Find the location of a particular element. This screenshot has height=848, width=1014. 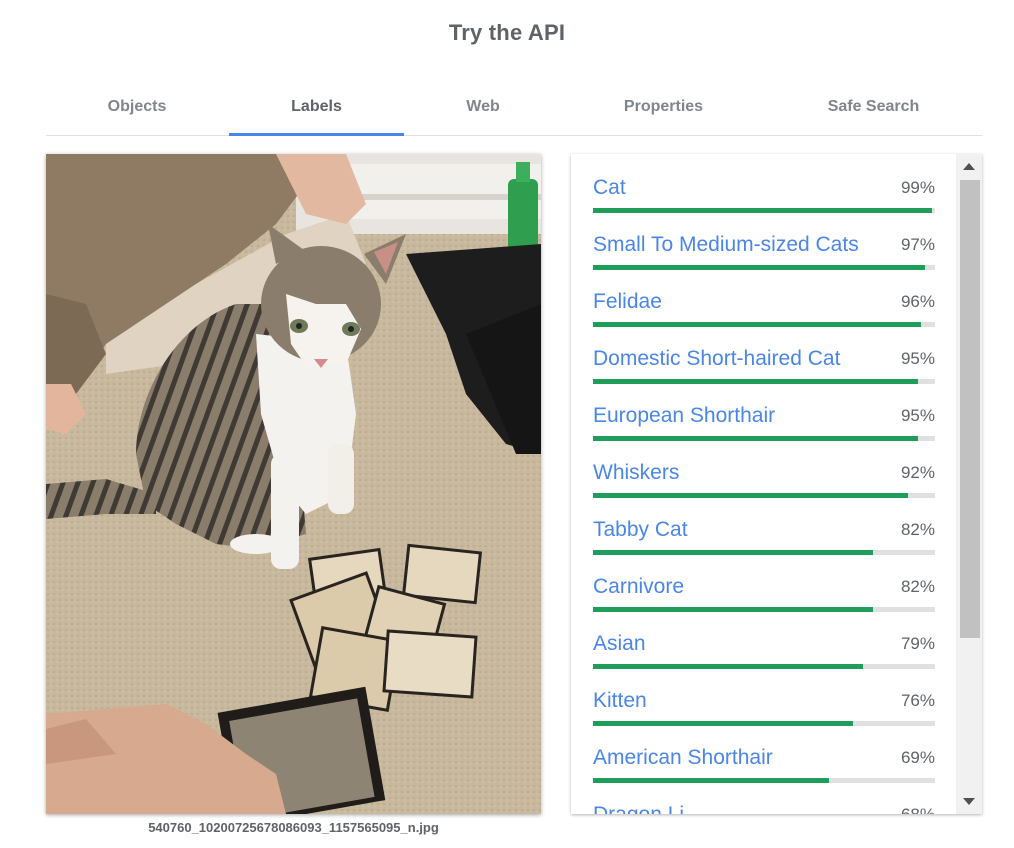

label-name-link: Carnivore is located at coordinates (638, 587).